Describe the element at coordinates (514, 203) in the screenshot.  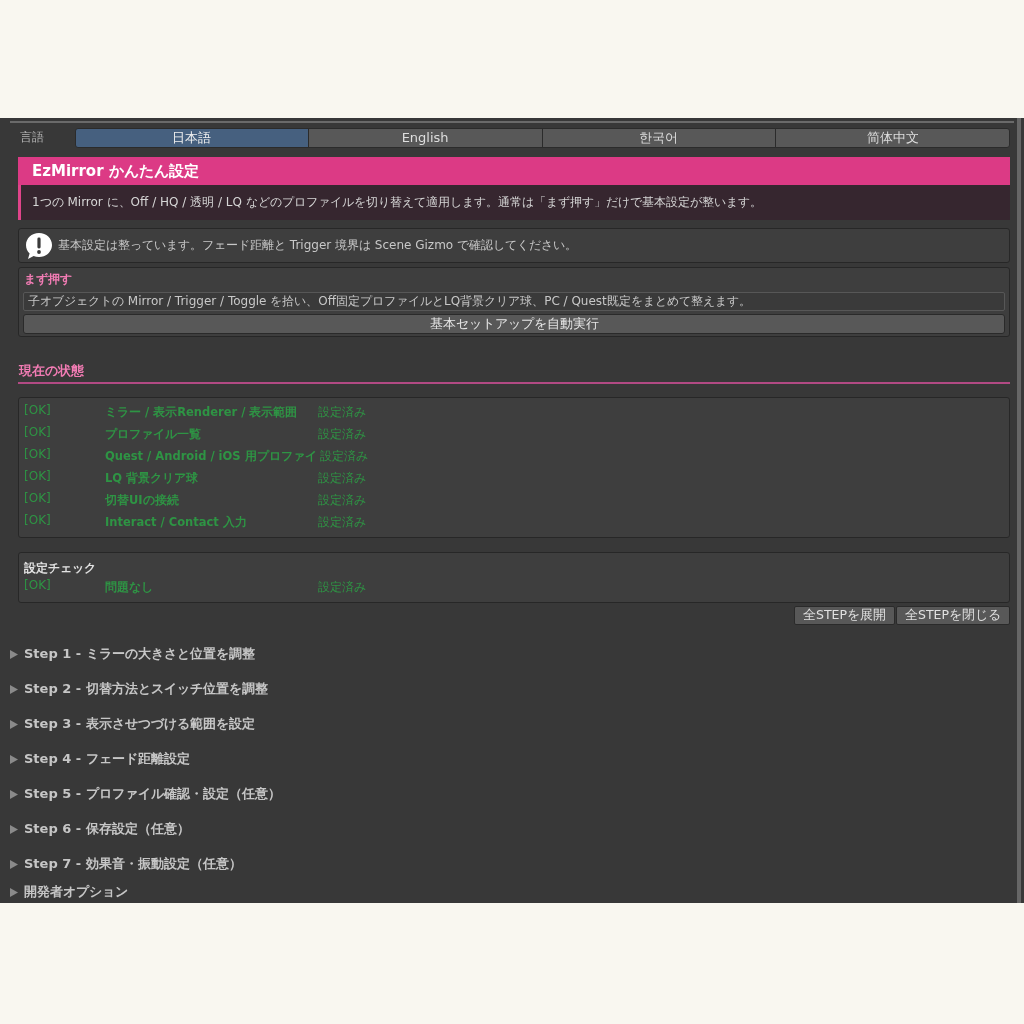
I see `description-banner: 1つの Mirror に、Off / HQ / 透明 / LQ などのプロファイルを切り替えて適用します。通常は「まず押す」だけで基本設定が整います。` at that location.